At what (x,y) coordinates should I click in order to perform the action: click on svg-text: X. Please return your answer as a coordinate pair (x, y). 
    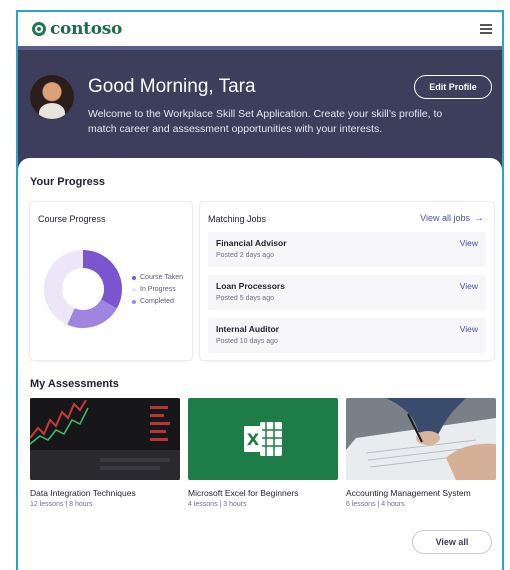
    Looking at the image, I should click on (253, 439).